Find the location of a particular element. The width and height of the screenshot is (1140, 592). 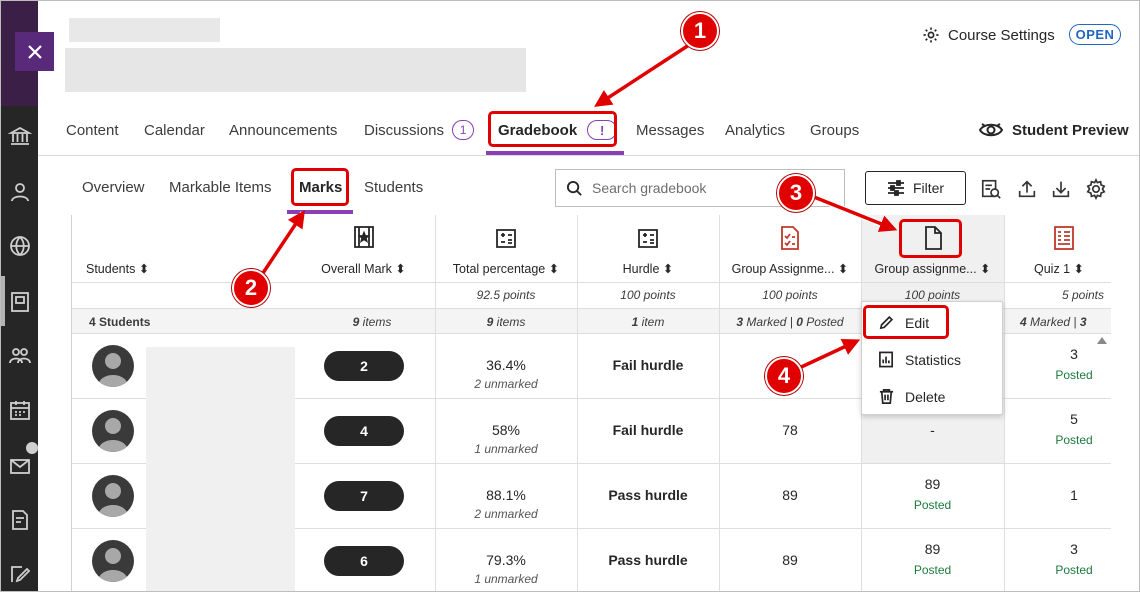

groups-icon is located at coordinates (20, 356).